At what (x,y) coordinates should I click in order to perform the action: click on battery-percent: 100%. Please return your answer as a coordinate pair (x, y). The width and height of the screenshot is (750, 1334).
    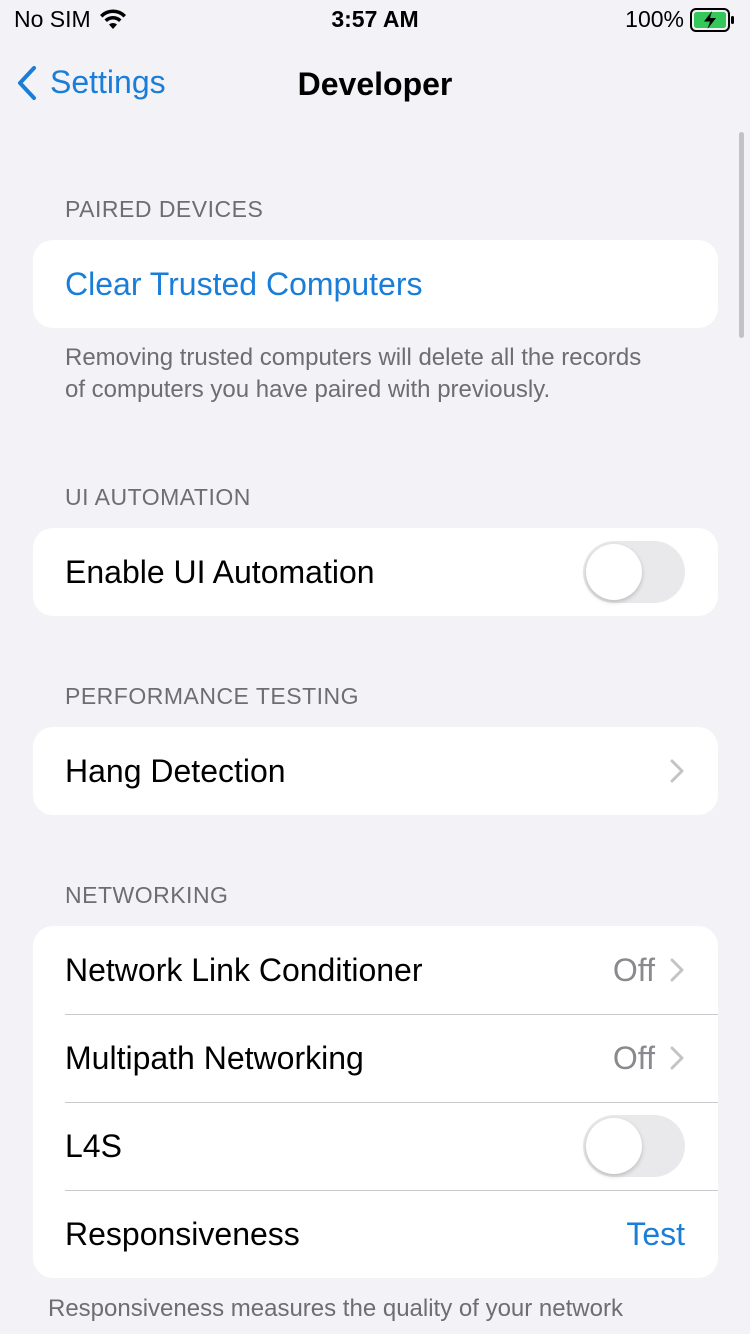
    Looking at the image, I should click on (654, 19).